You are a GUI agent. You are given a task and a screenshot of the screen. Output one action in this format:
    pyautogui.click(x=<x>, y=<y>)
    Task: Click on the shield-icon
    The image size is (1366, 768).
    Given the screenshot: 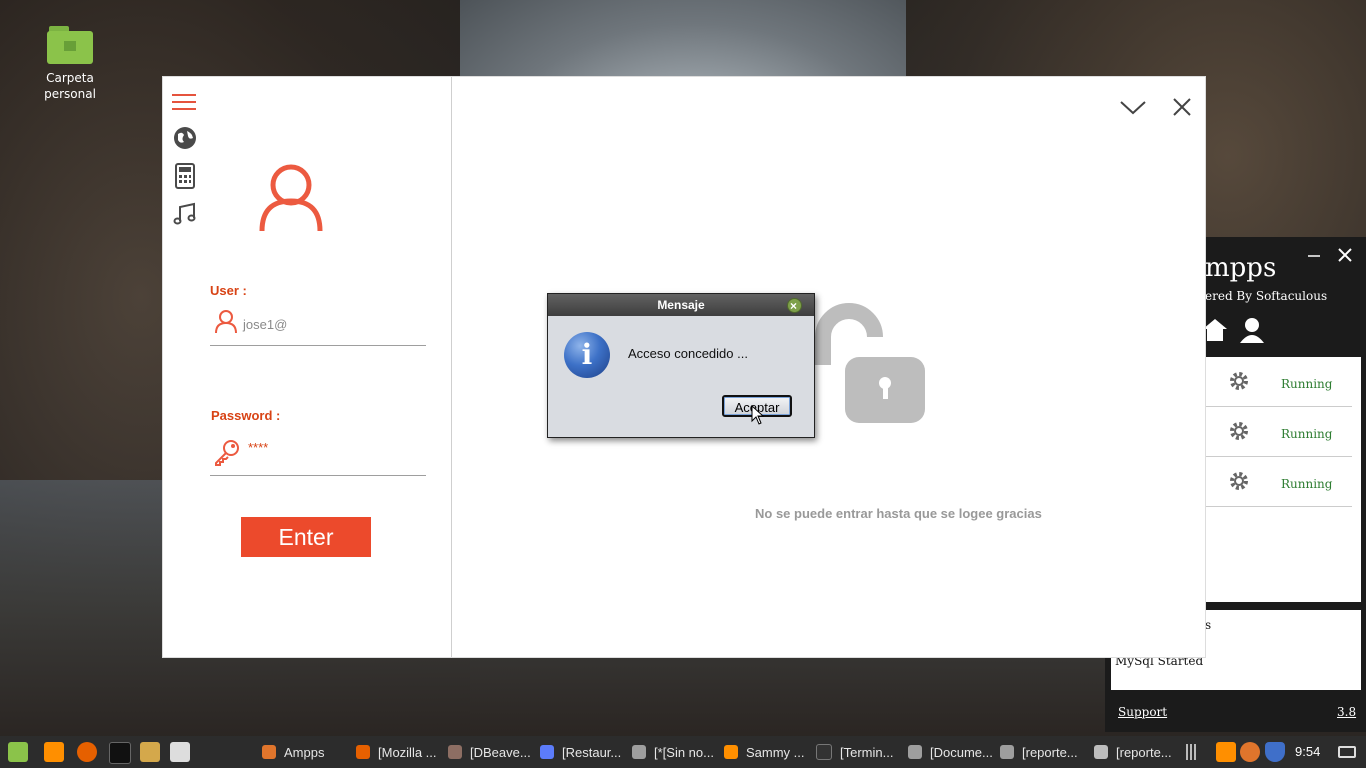 What is the action you would take?
    pyautogui.click(x=1275, y=752)
    